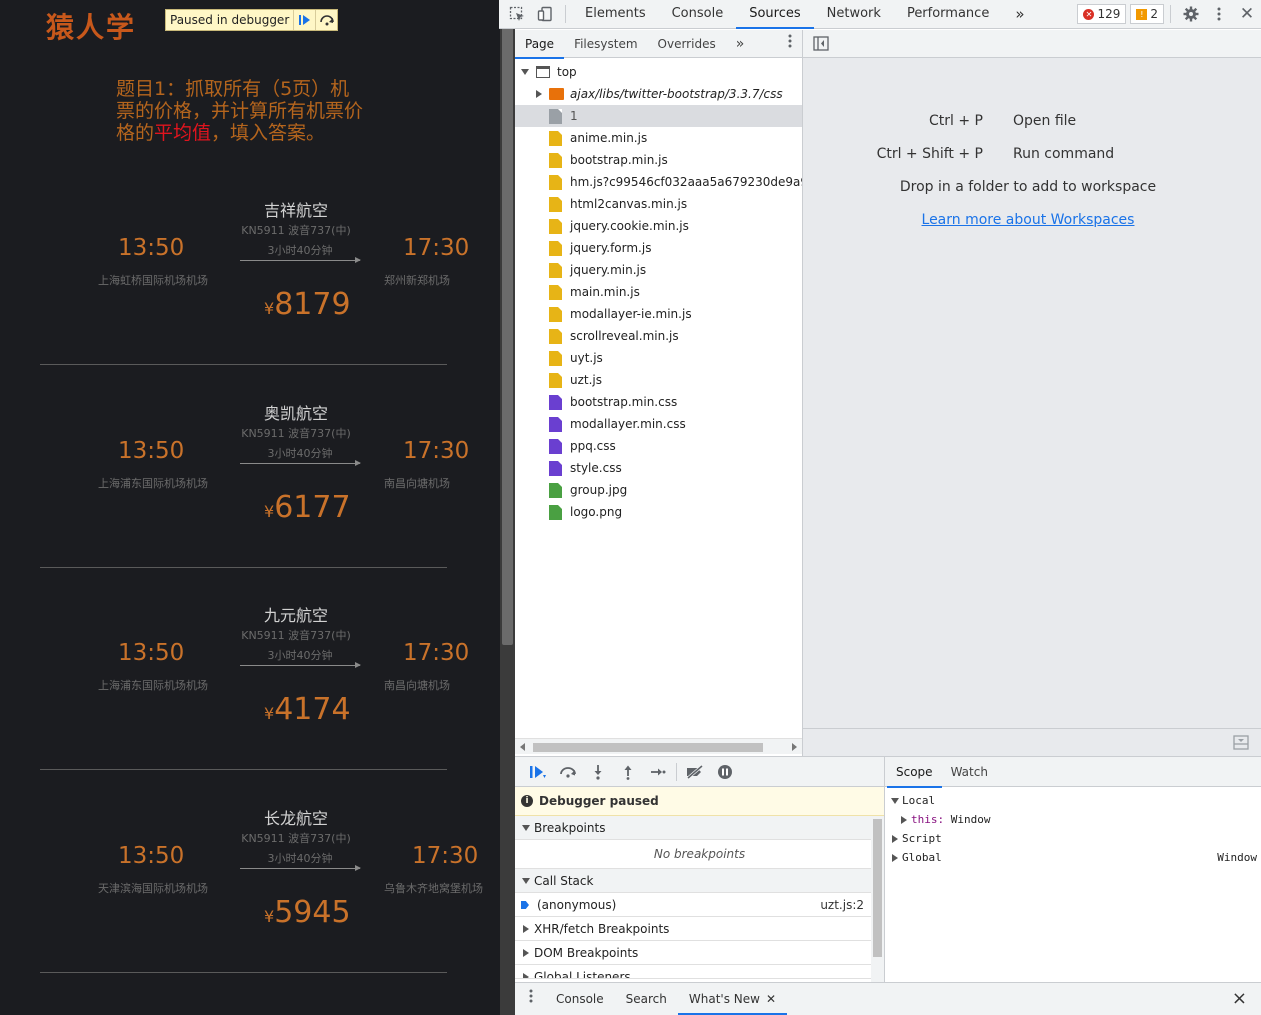  What do you see at coordinates (698, 14) in the screenshot?
I see `tab-console: Console` at bounding box center [698, 14].